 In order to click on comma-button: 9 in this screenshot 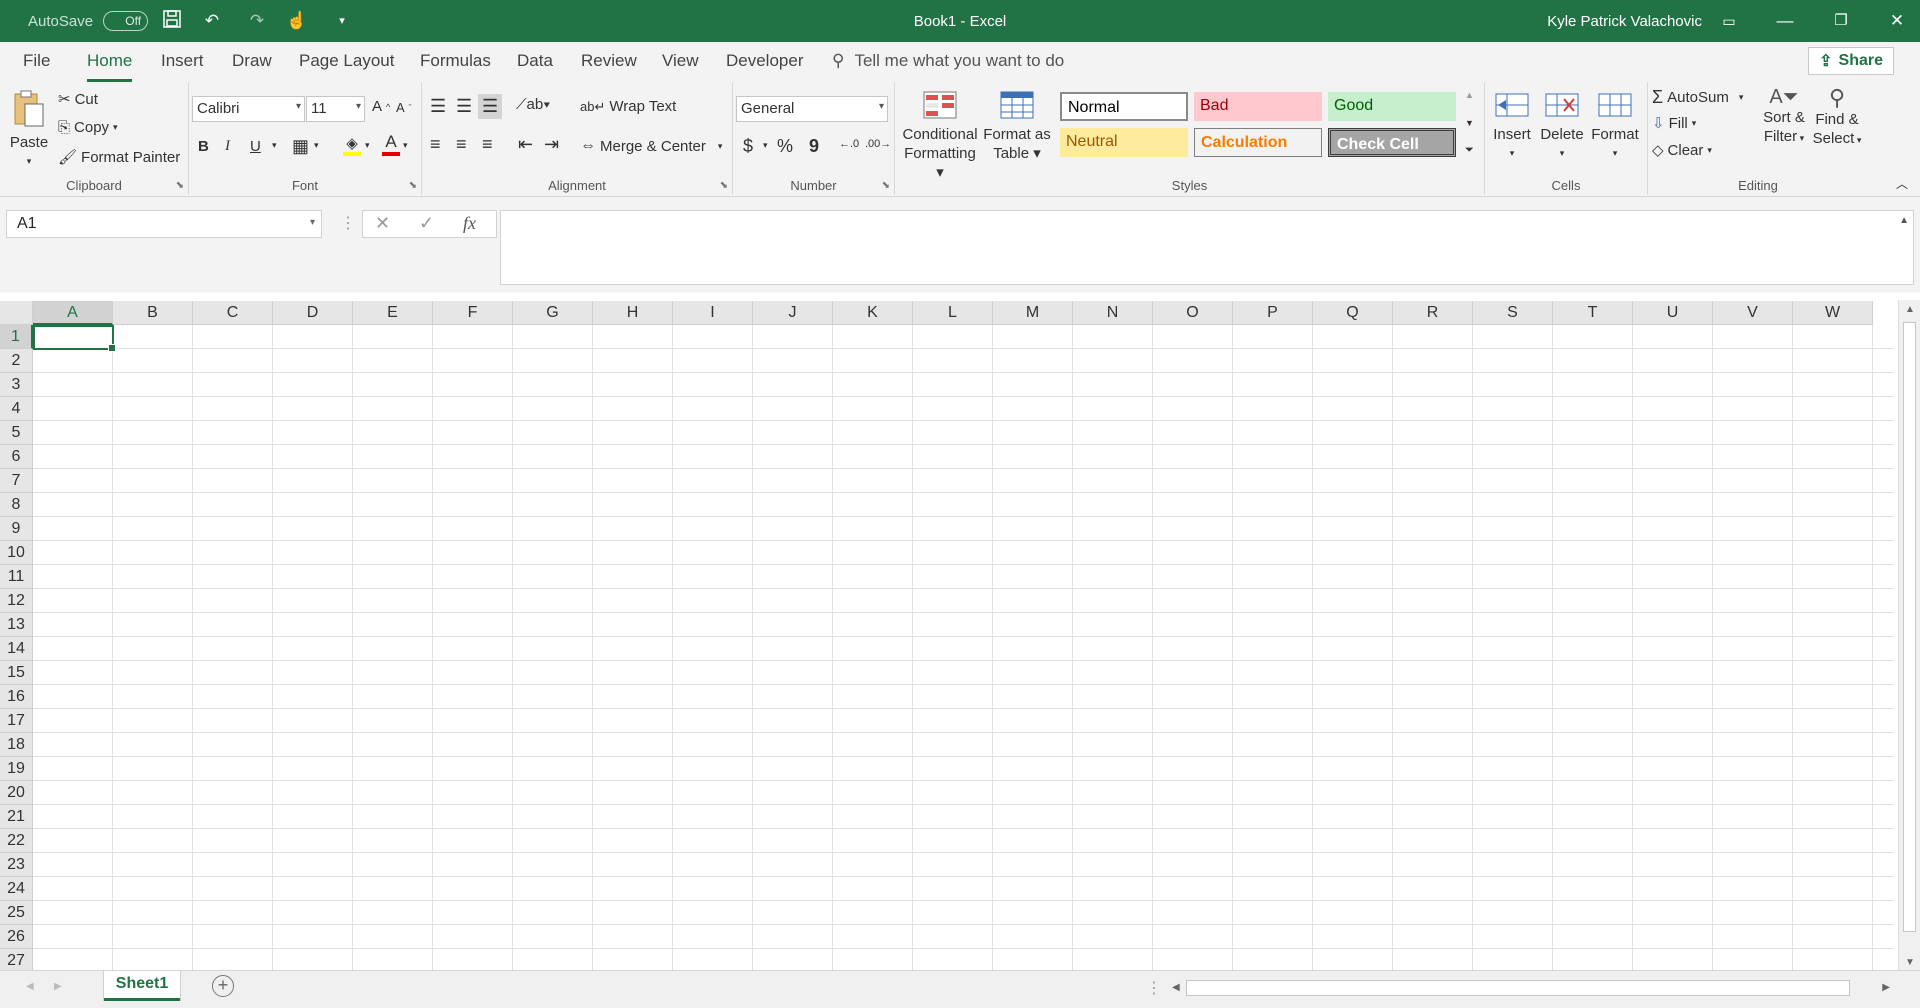, I will do `click(814, 146)`.